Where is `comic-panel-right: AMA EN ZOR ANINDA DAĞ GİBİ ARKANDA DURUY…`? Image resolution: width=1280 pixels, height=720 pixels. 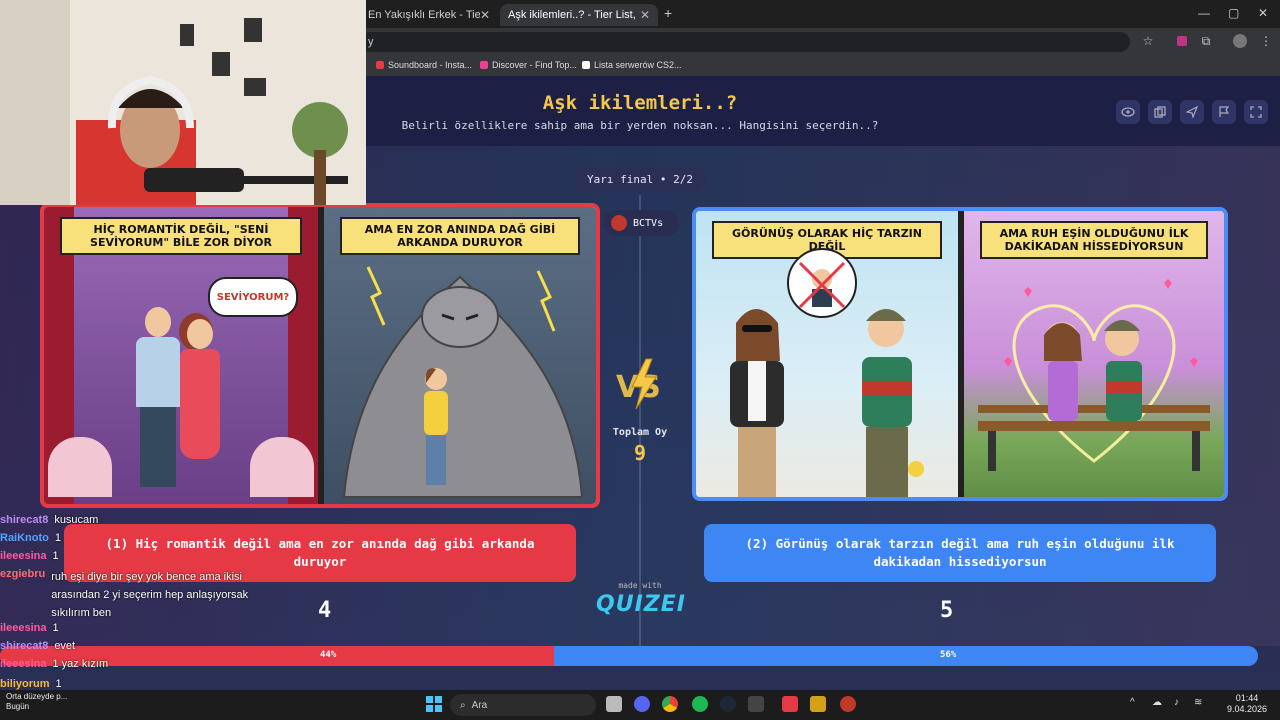 comic-panel-right: AMA EN ZOR ANINDA DAĞ GİBİ ARKANDA DURUY… is located at coordinates (460, 355).